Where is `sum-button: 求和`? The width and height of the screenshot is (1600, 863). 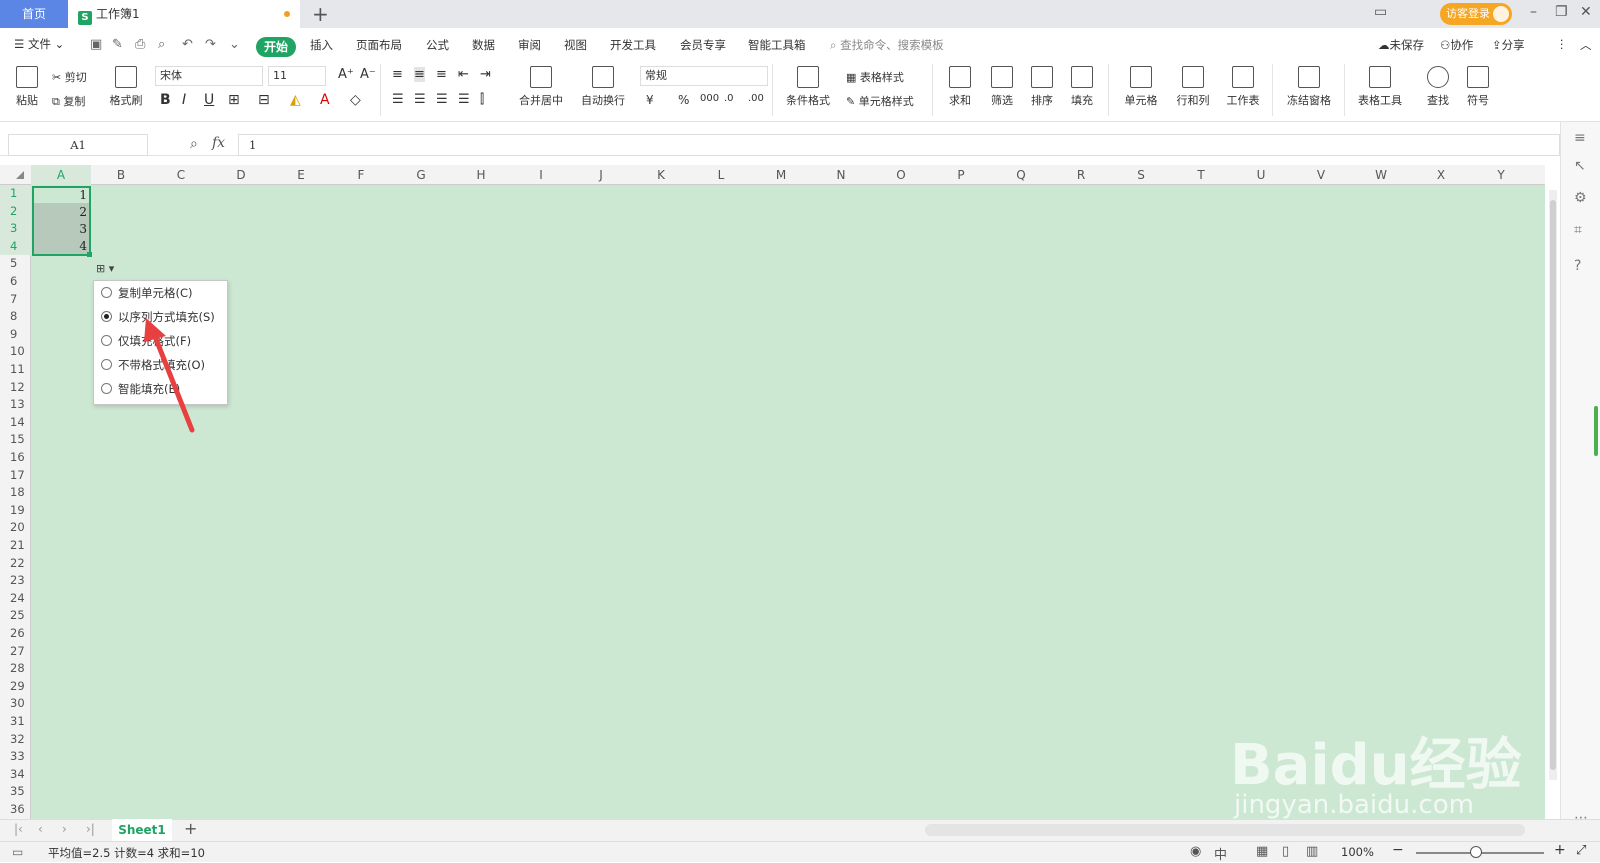
sum-button: 求和 is located at coordinates (960, 87).